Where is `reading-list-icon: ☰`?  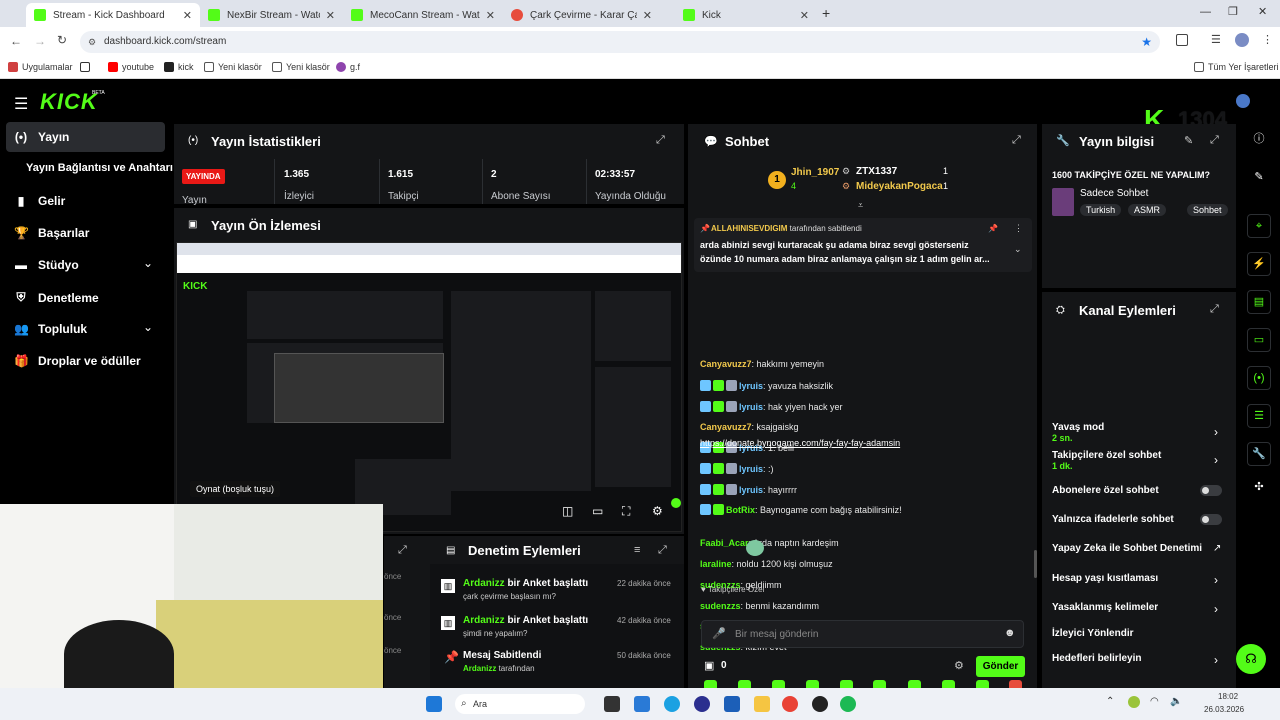 reading-list-icon: ☰ is located at coordinates (1216, 39).